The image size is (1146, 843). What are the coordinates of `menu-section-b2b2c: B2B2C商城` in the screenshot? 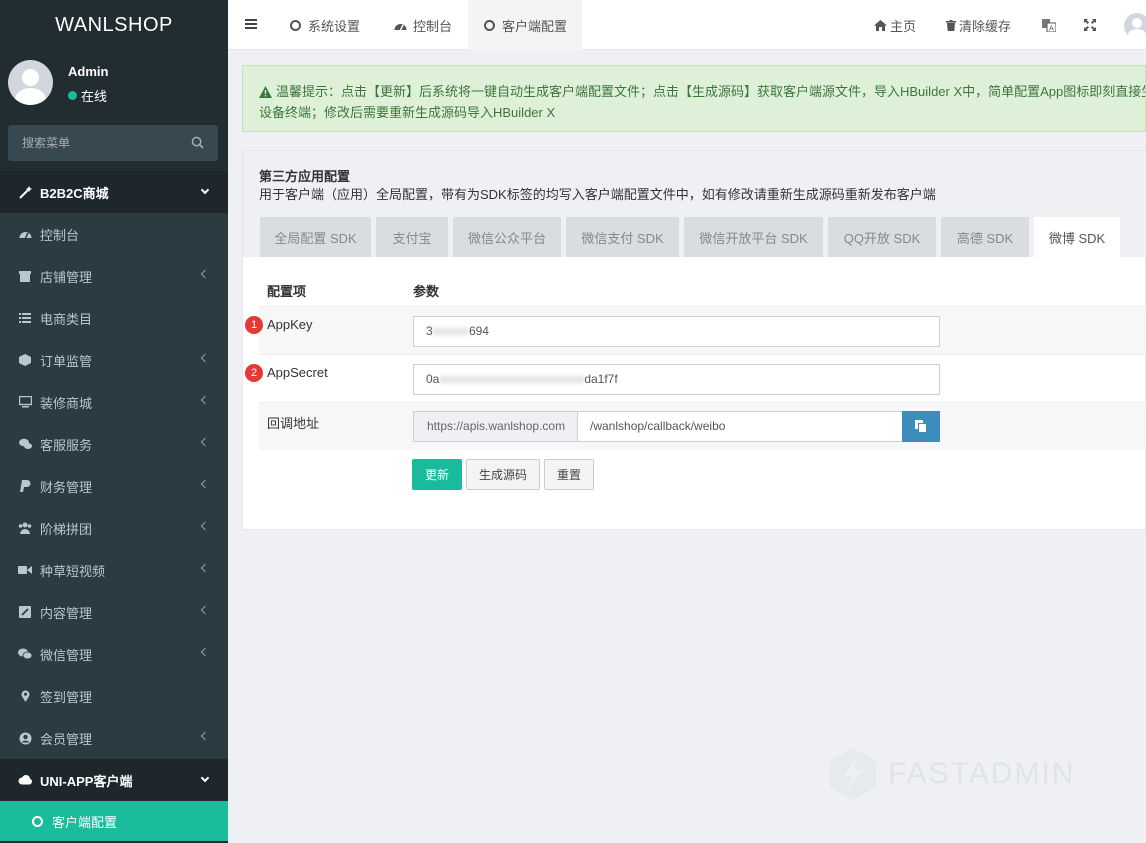 It's located at (114, 192).